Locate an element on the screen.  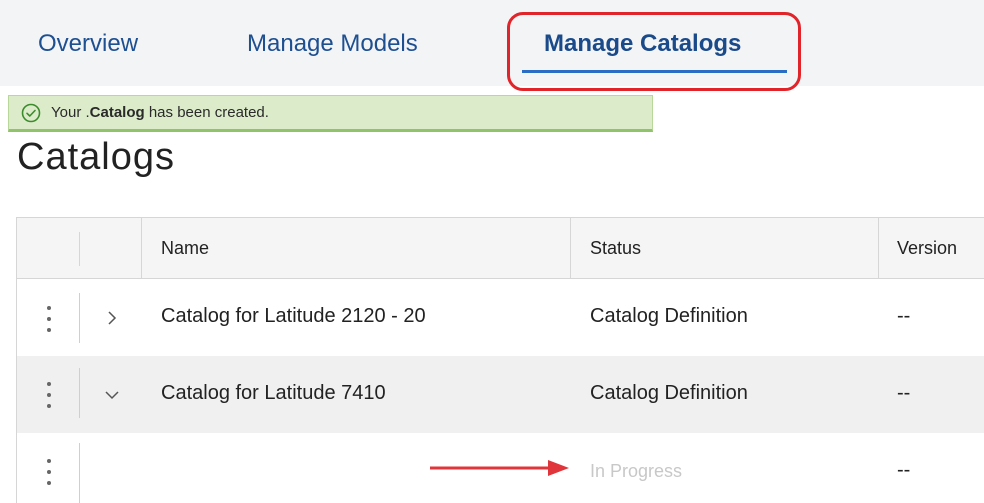
toast-message: Your .Catalog has been created. is located at coordinates (160, 112).